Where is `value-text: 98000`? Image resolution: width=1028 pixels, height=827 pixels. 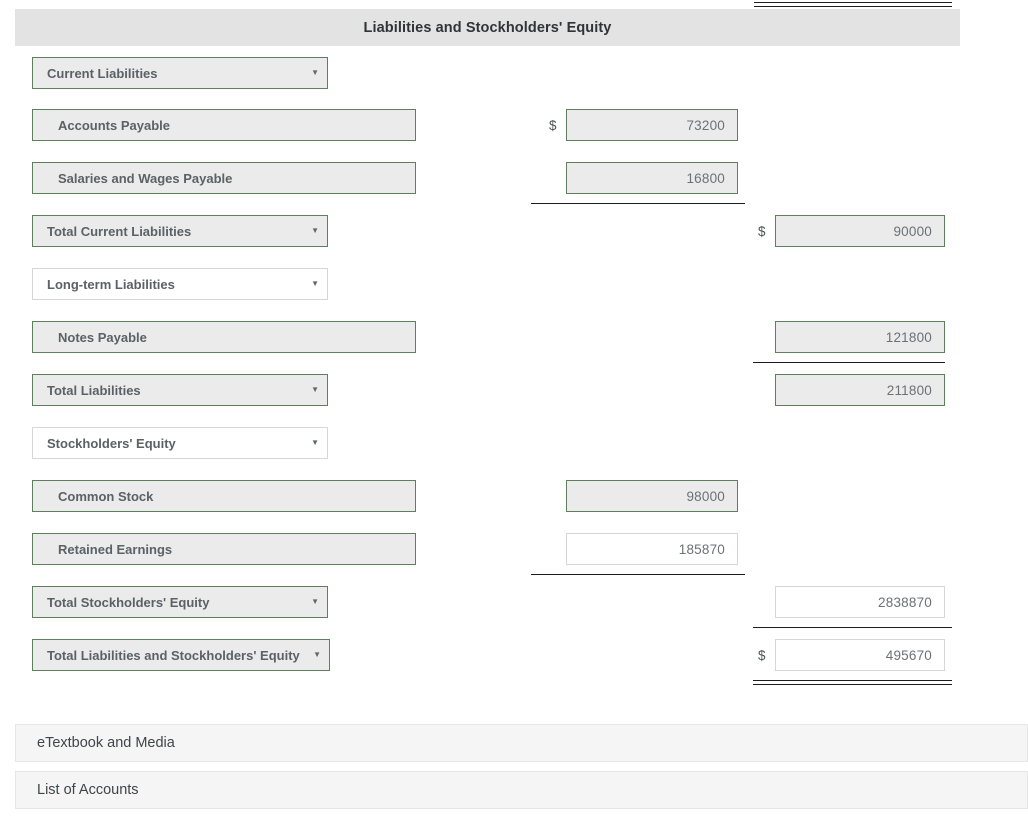 value-text: 98000 is located at coordinates (705, 496).